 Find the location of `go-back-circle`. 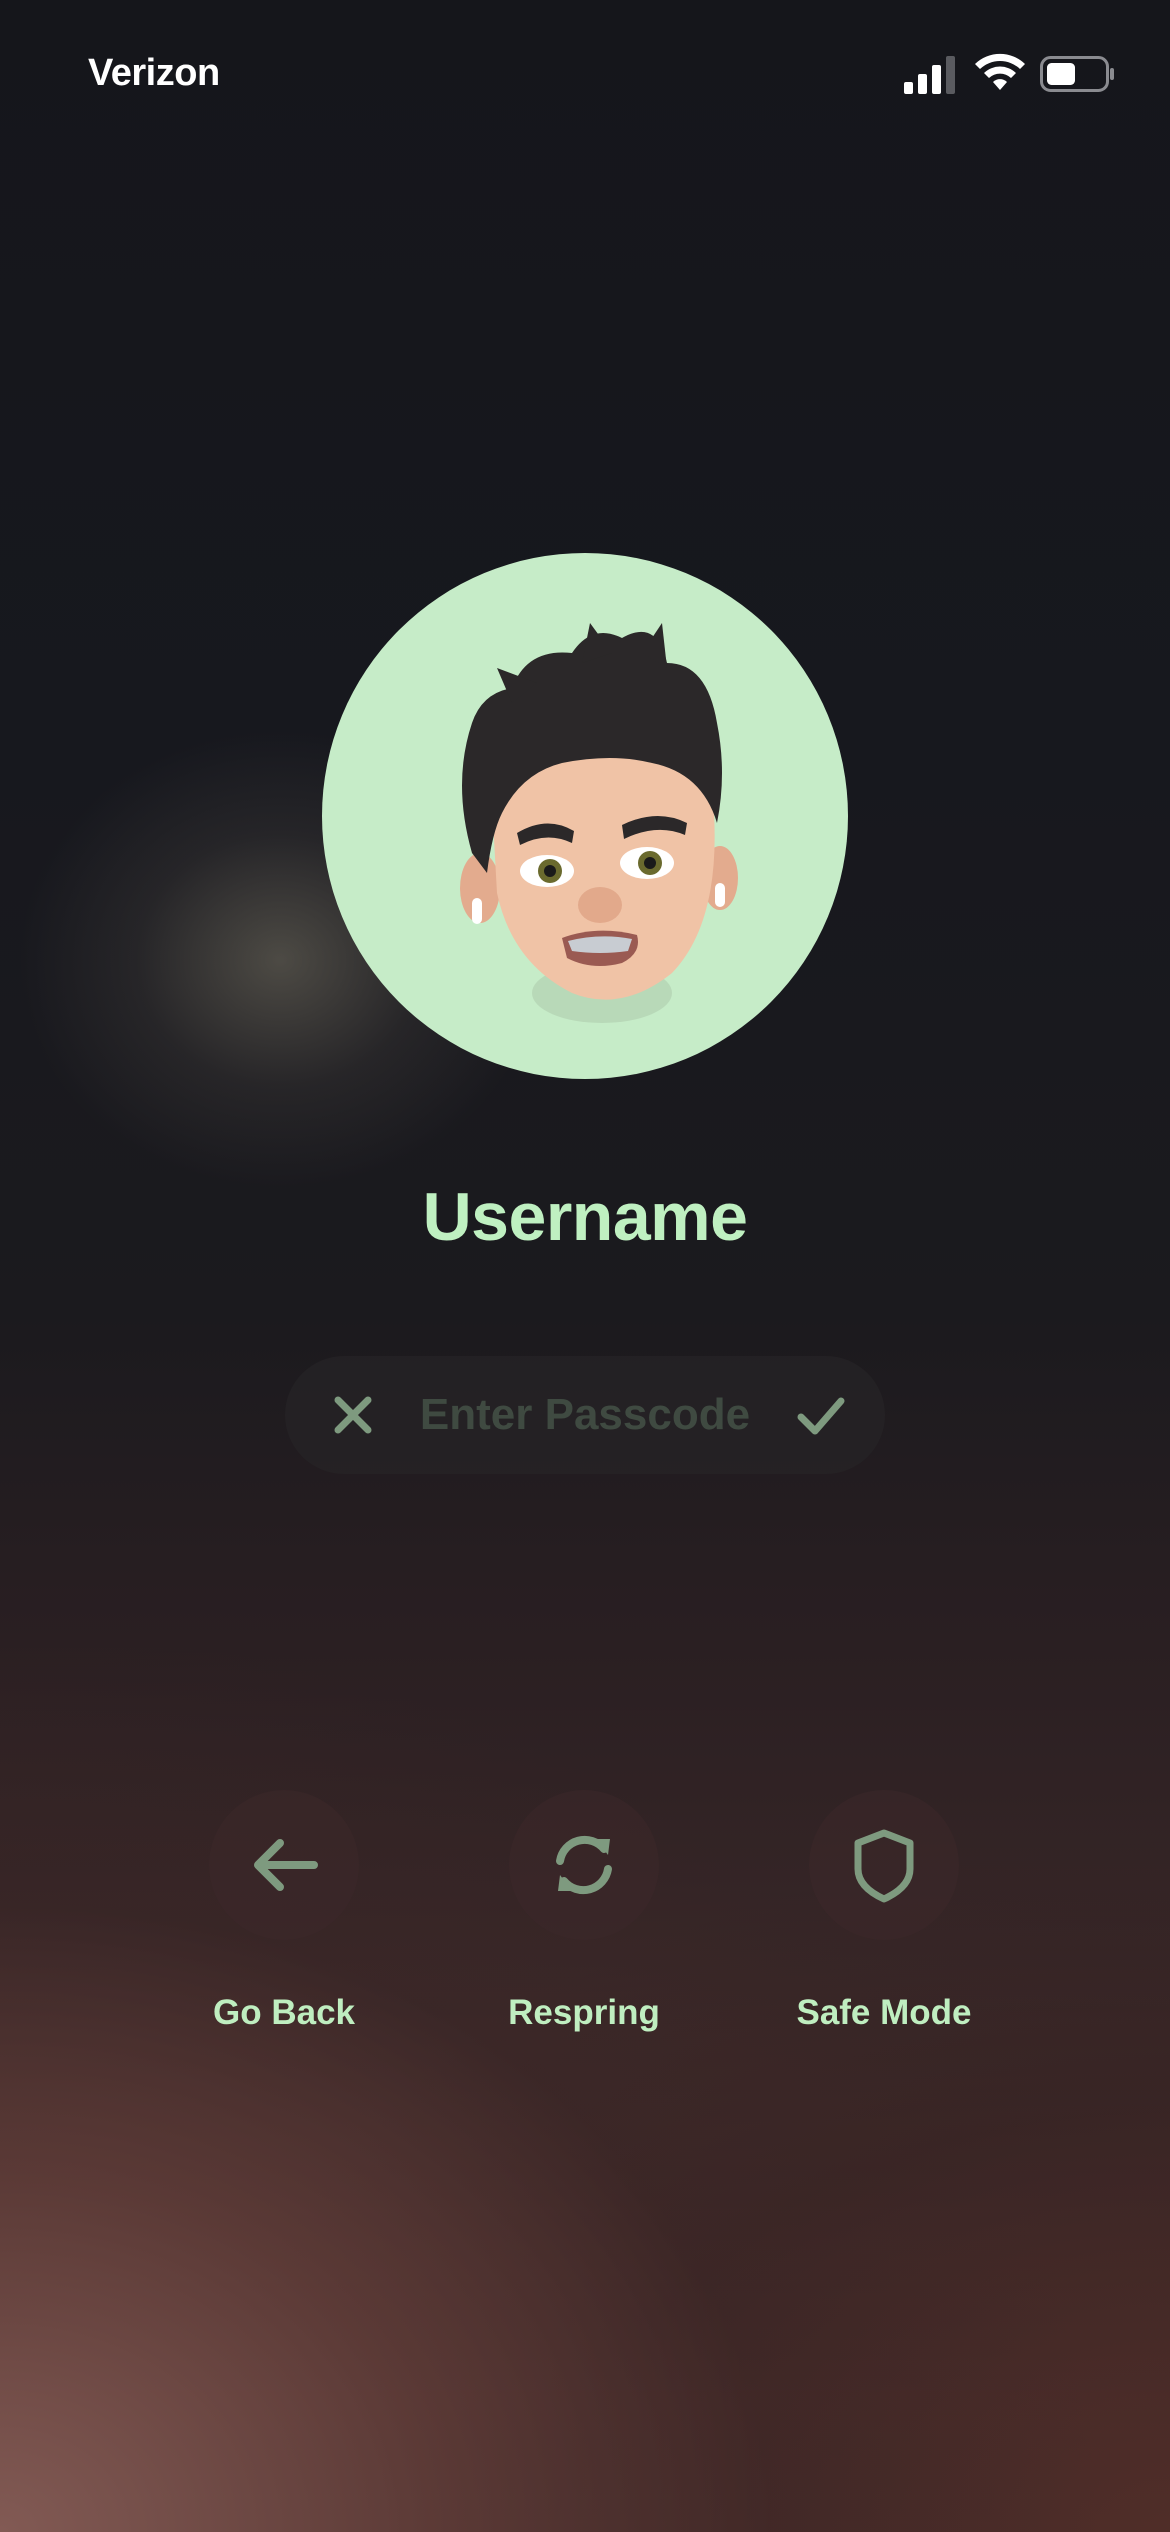

go-back-circle is located at coordinates (284, 1865).